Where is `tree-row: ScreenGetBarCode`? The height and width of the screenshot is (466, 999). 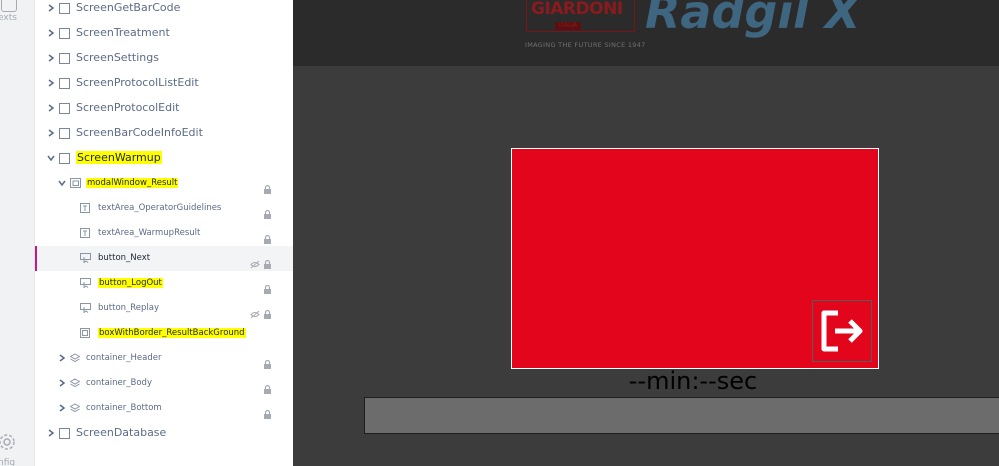
tree-row: ScreenGetBarCode is located at coordinates (164, 10).